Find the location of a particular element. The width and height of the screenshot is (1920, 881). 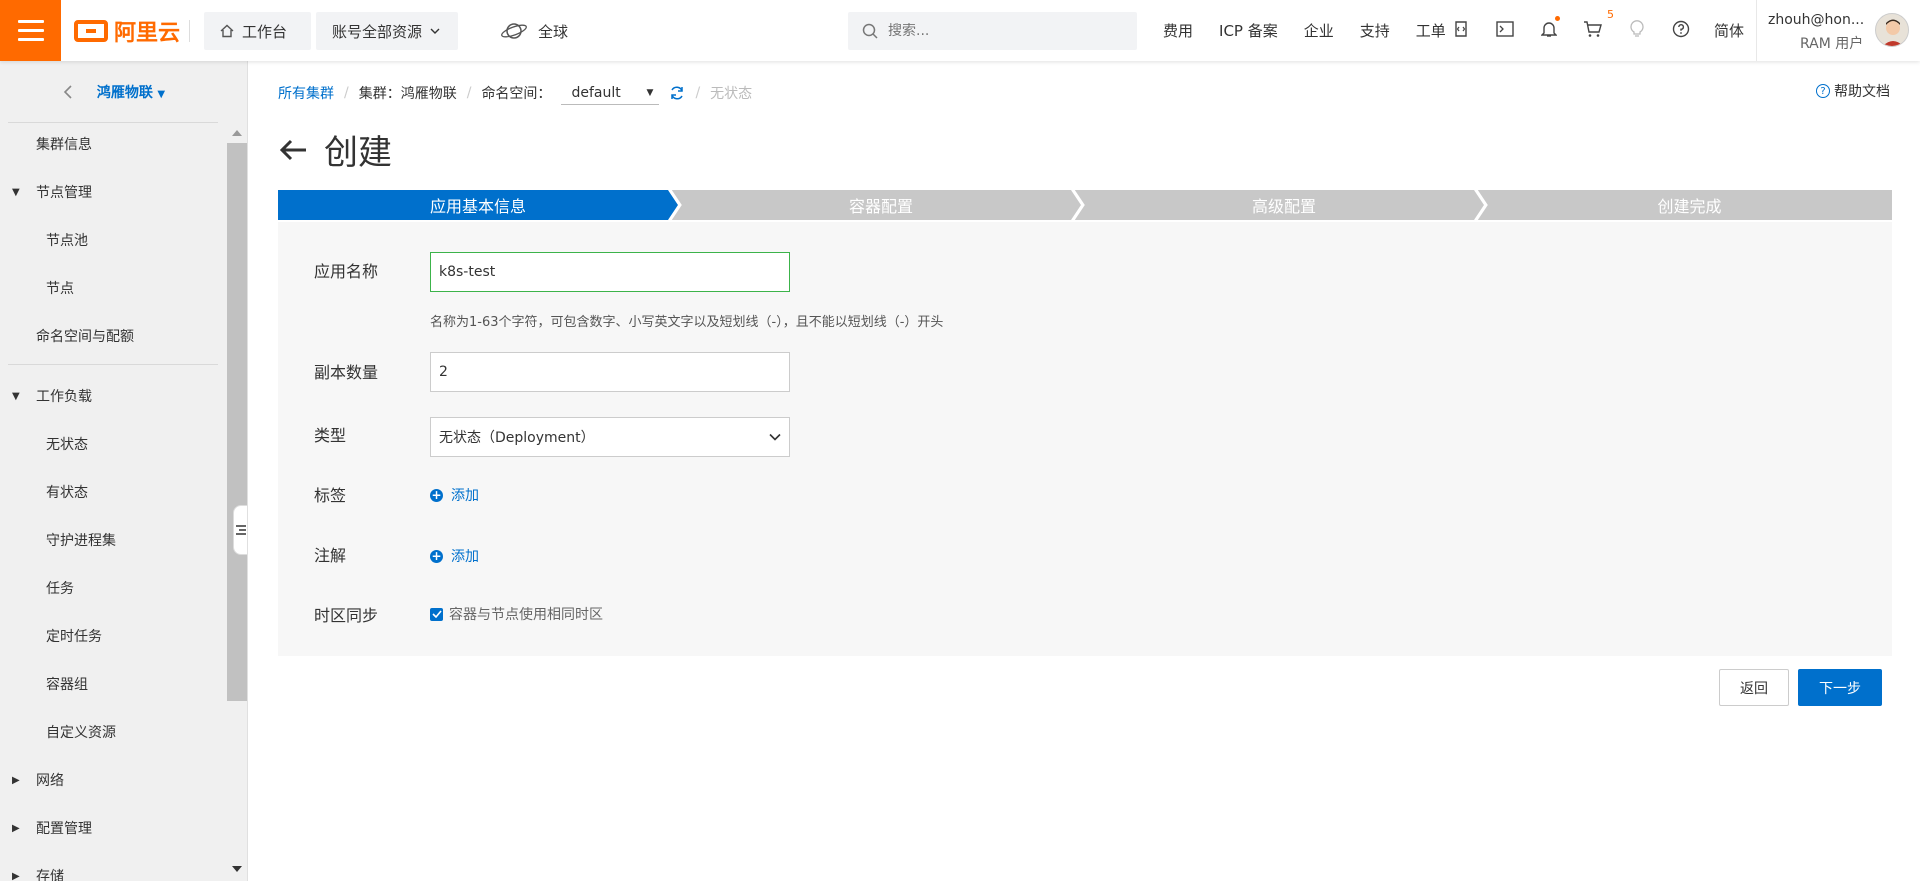

scroll-up-icon is located at coordinates (237, 133).